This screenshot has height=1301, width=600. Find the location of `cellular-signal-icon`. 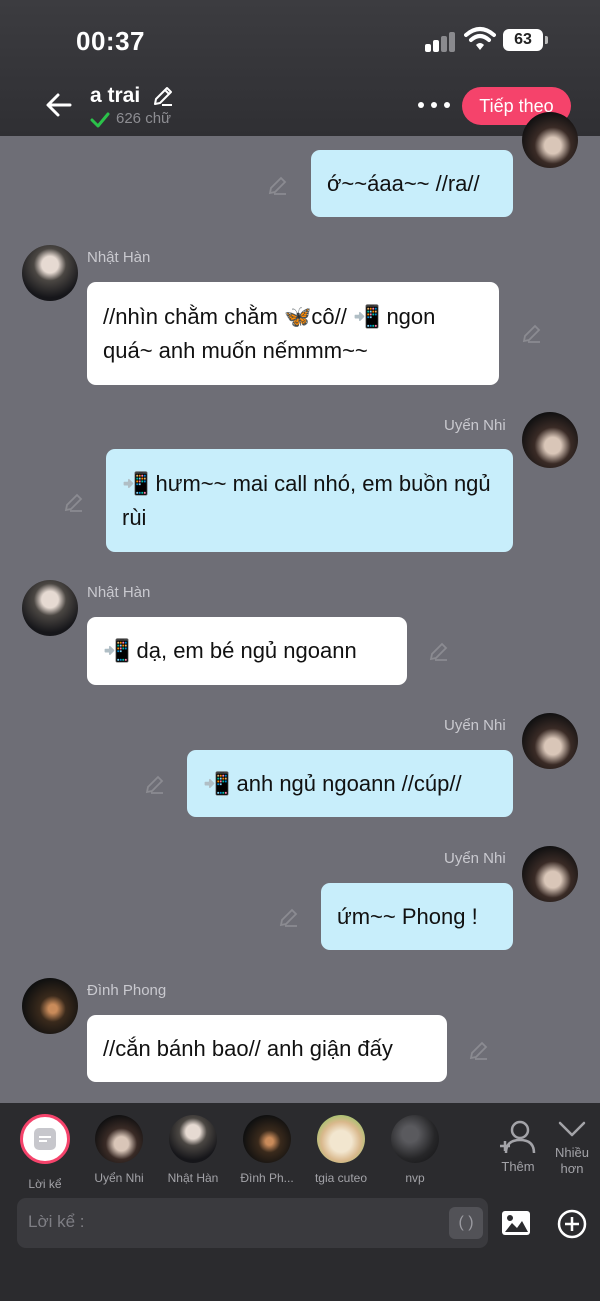

cellular-signal-icon is located at coordinates (441, 41).